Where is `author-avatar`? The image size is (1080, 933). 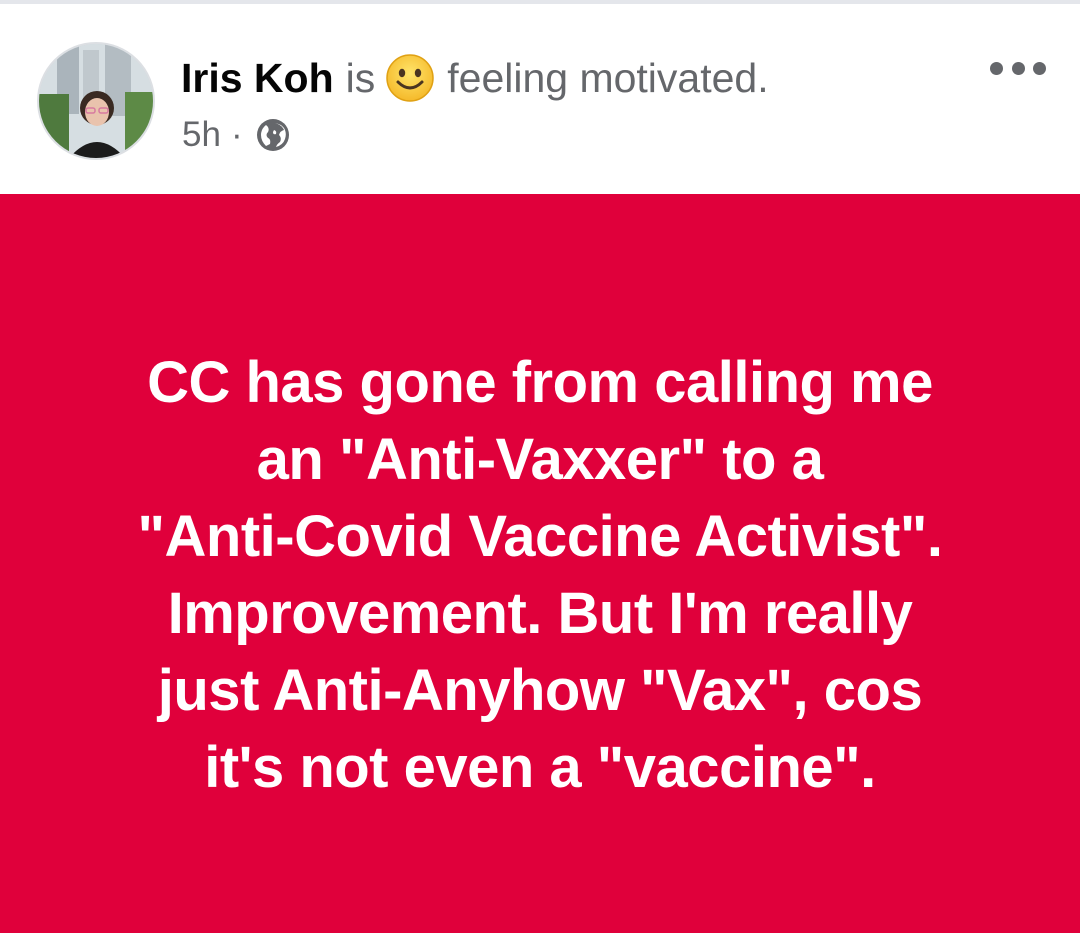 author-avatar is located at coordinates (96, 101).